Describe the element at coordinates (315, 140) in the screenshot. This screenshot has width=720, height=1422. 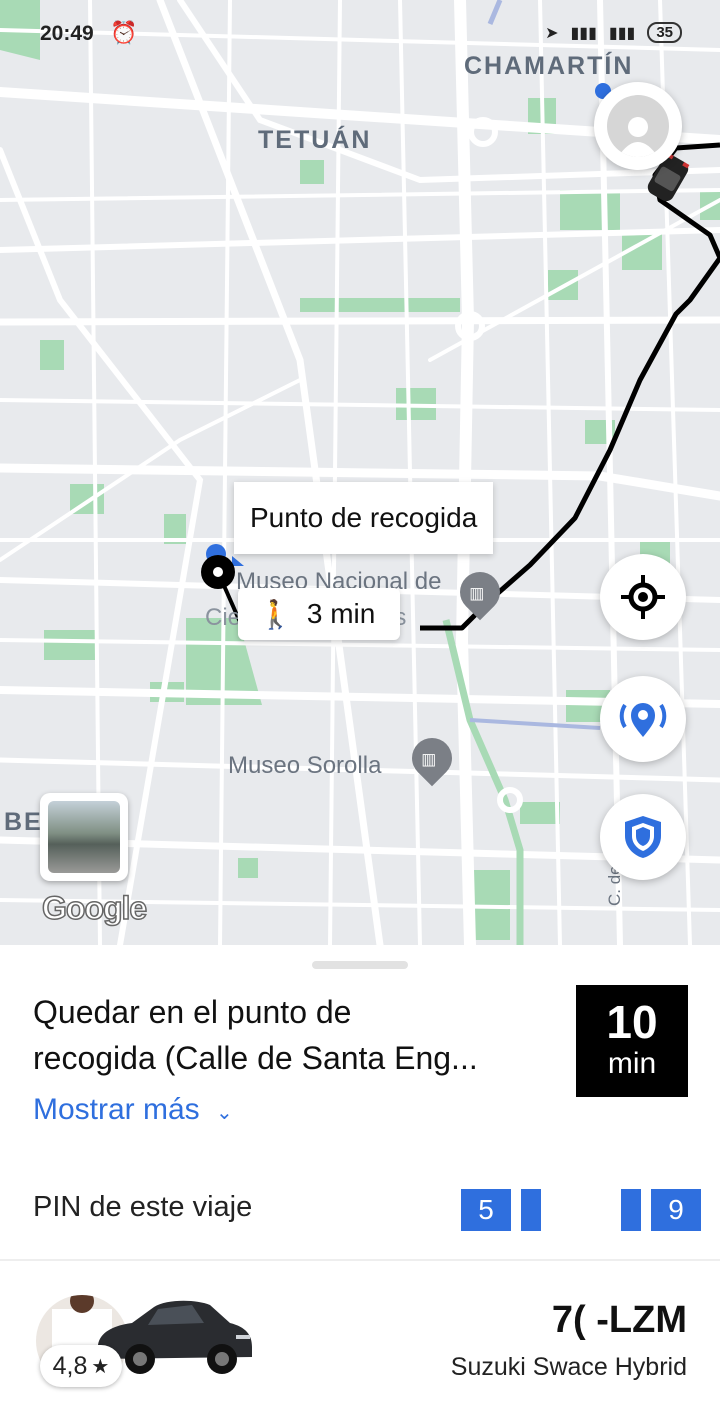
I see `map-label-tetuan: TETUÁN` at that location.